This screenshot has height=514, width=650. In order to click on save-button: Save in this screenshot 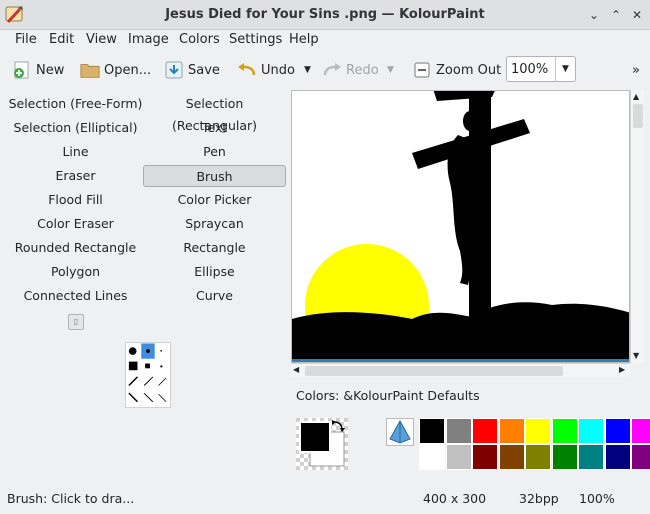, I will do `click(192, 70)`.